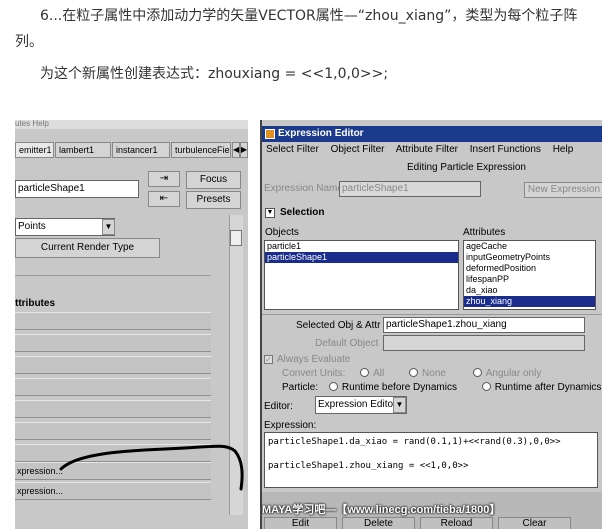 This screenshot has width=602, height=529. What do you see at coordinates (113, 269) in the screenshot?
I see `section-divider` at bounding box center [113, 269].